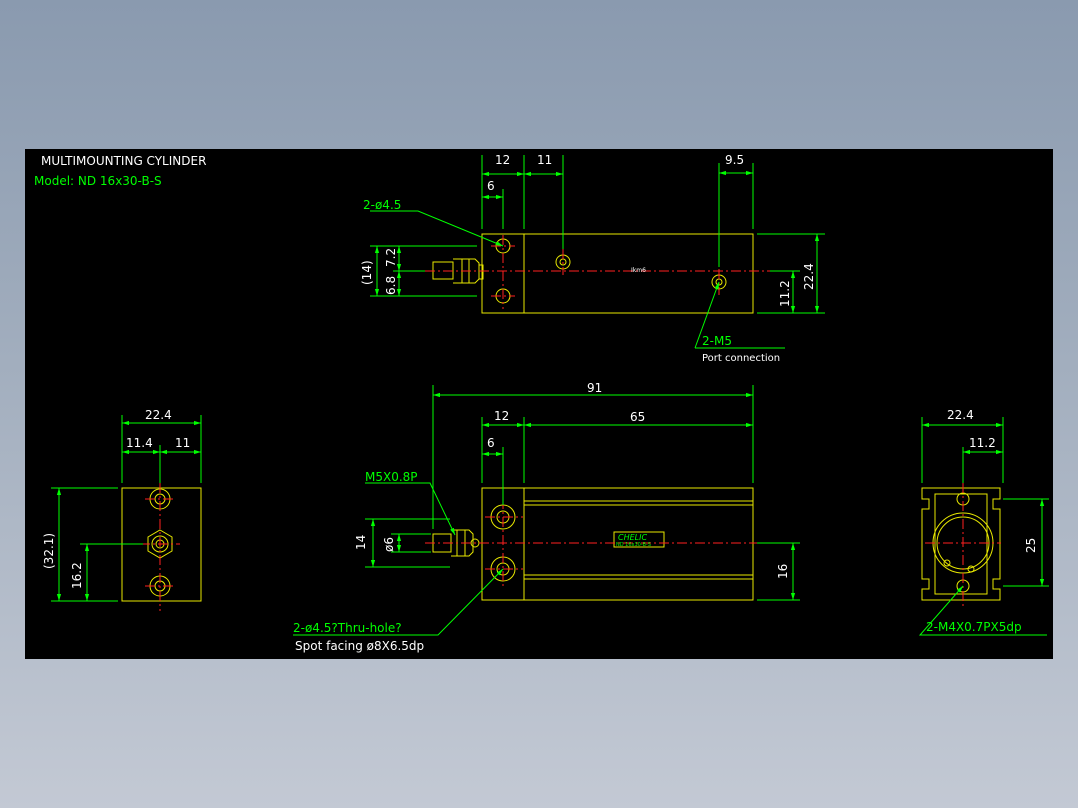 The height and width of the screenshot is (808, 1078). Describe the element at coordinates (77, 575) in the screenshot. I see `left-dim-16-2: 16.2` at that location.